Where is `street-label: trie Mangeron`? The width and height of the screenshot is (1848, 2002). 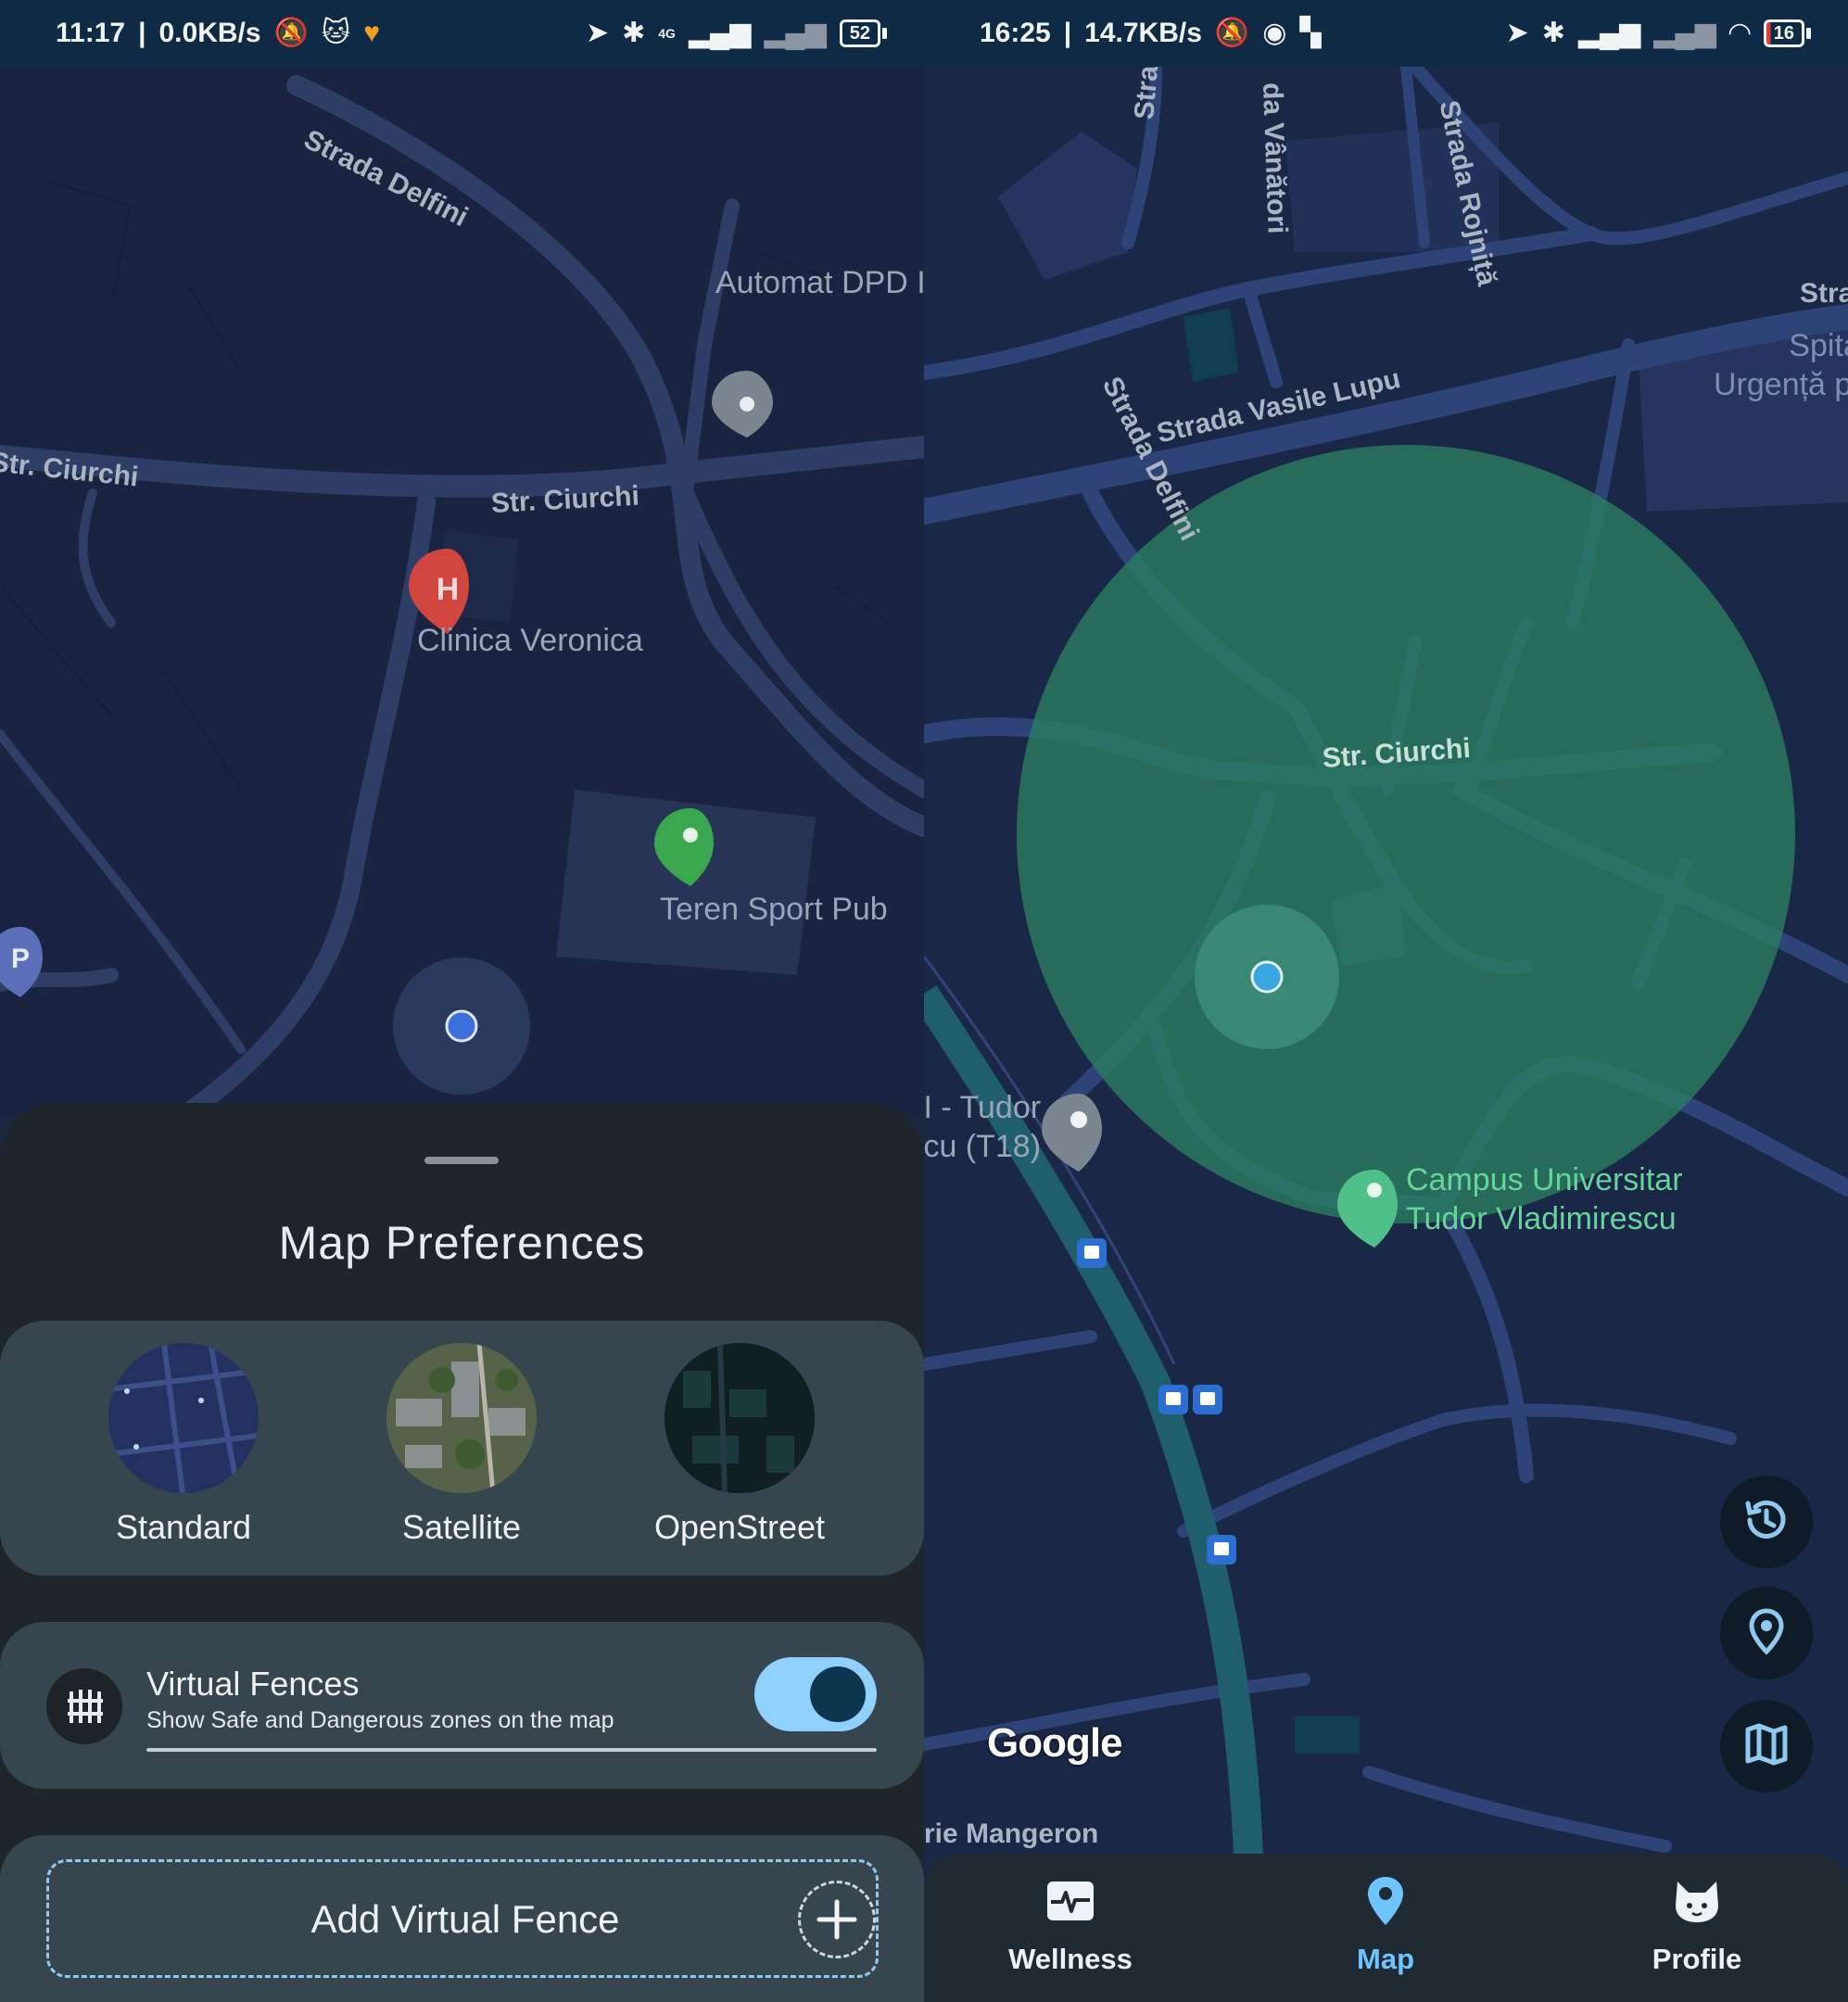
street-label: trie Mangeron is located at coordinates (1011, 1833).